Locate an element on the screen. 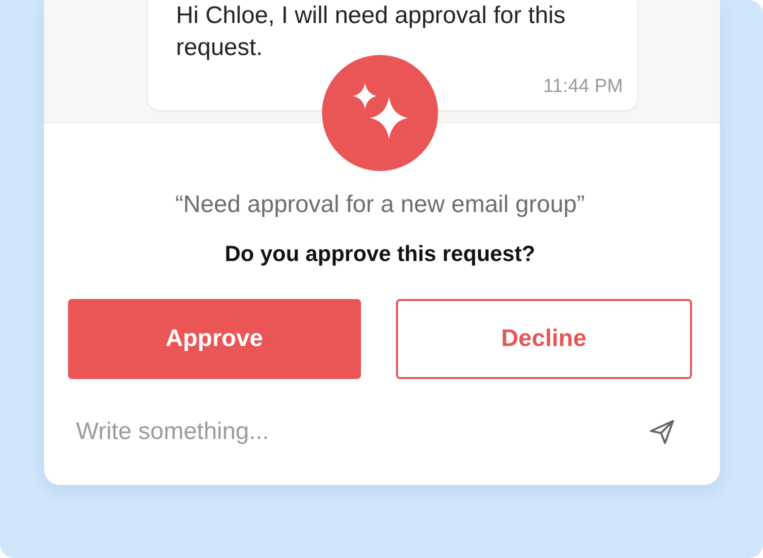  approval-question: Do you approve this request? is located at coordinates (380, 254).